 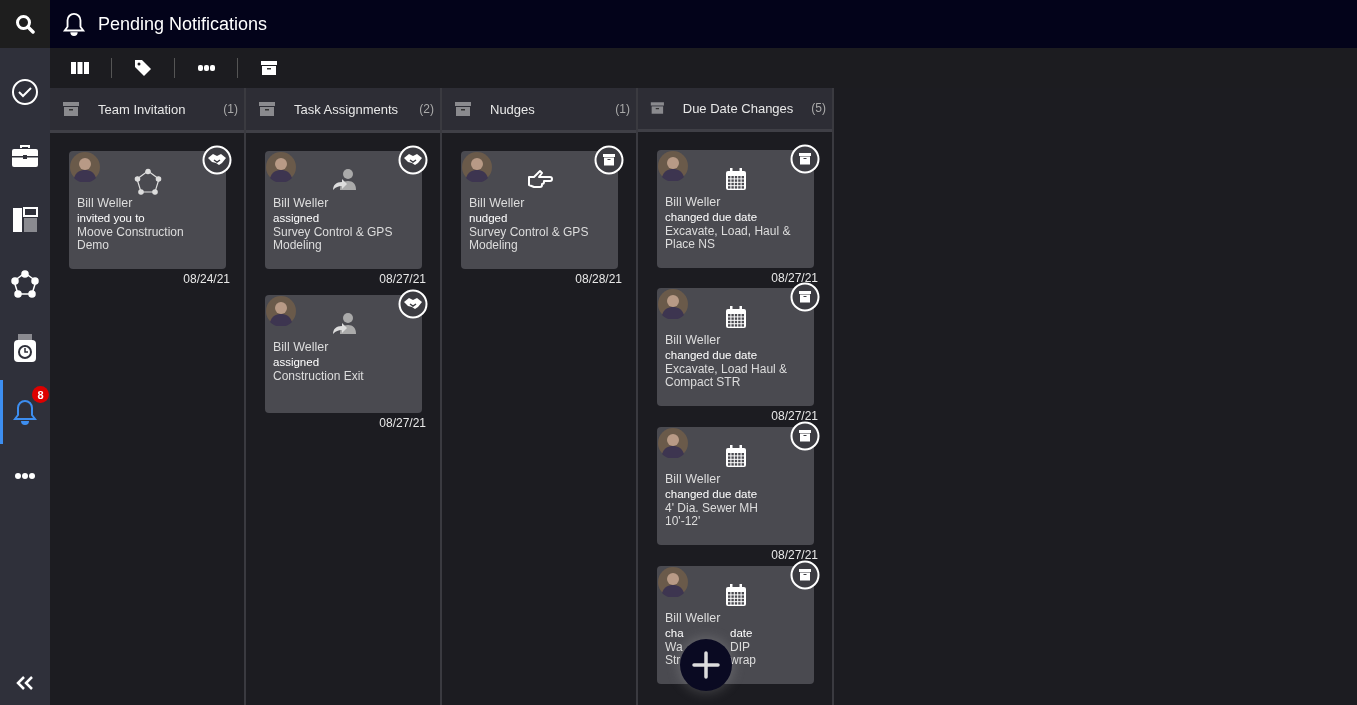 I want to click on time-clock-icon, so click(x=25, y=348).